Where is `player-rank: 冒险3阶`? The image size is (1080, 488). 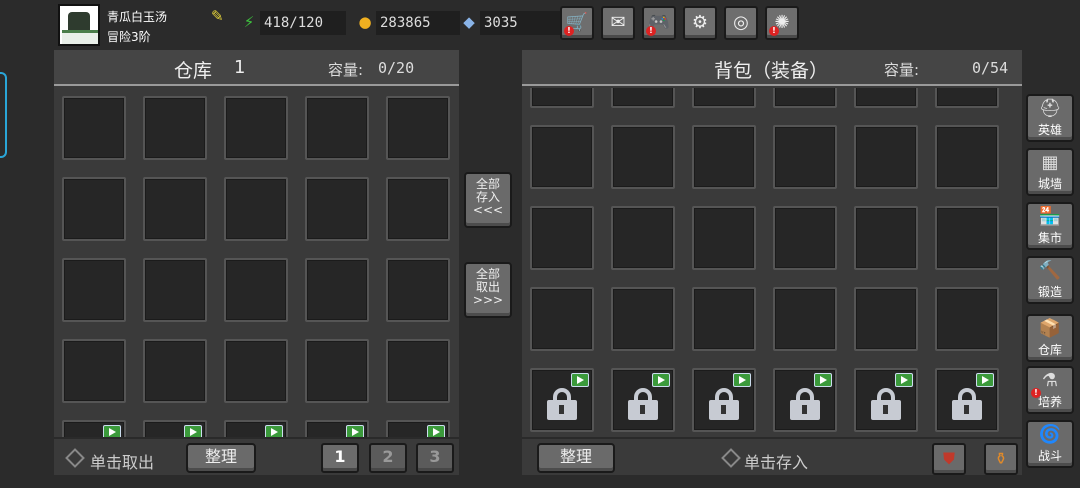
player-rank: 冒险3阶 is located at coordinates (129, 37).